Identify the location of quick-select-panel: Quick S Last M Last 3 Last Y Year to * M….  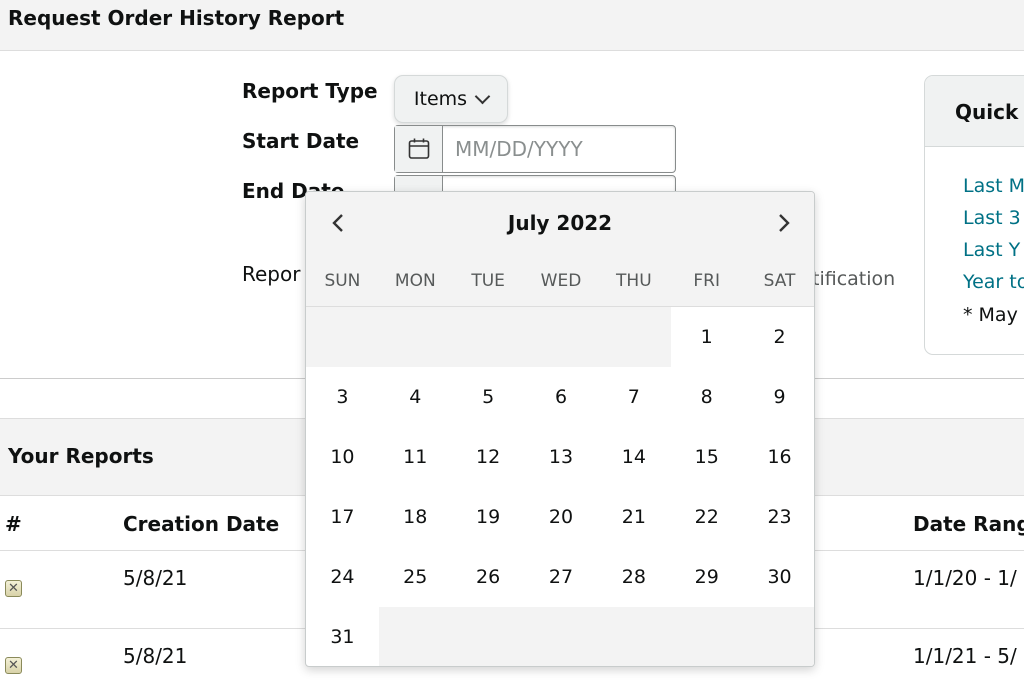
(974, 215).